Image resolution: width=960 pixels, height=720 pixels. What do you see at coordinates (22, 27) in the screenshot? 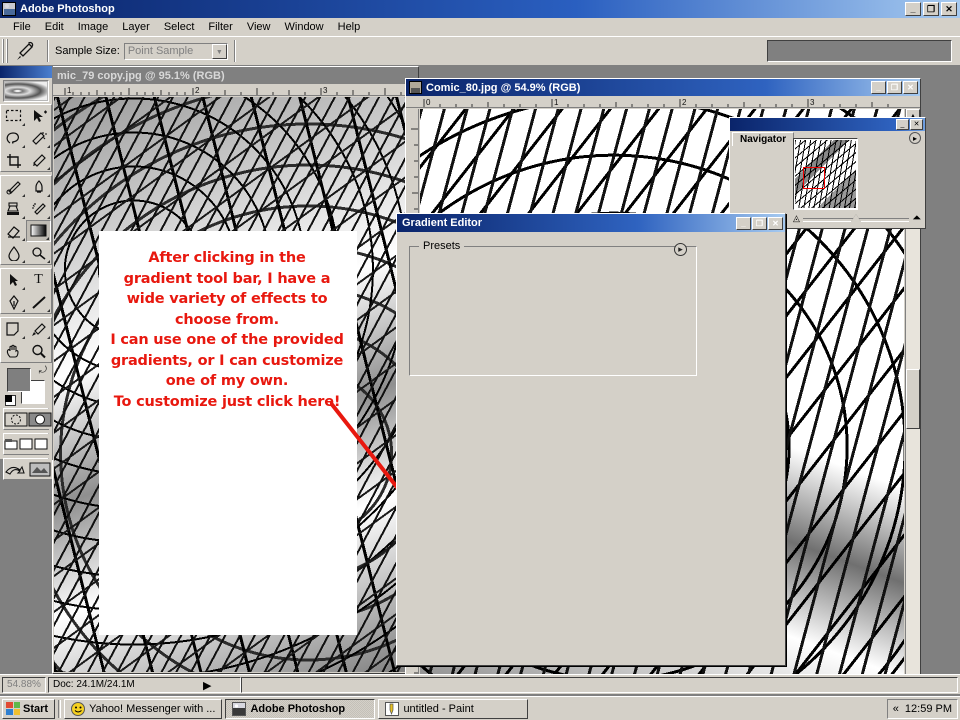
I see `menu-file: File` at bounding box center [22, 27].